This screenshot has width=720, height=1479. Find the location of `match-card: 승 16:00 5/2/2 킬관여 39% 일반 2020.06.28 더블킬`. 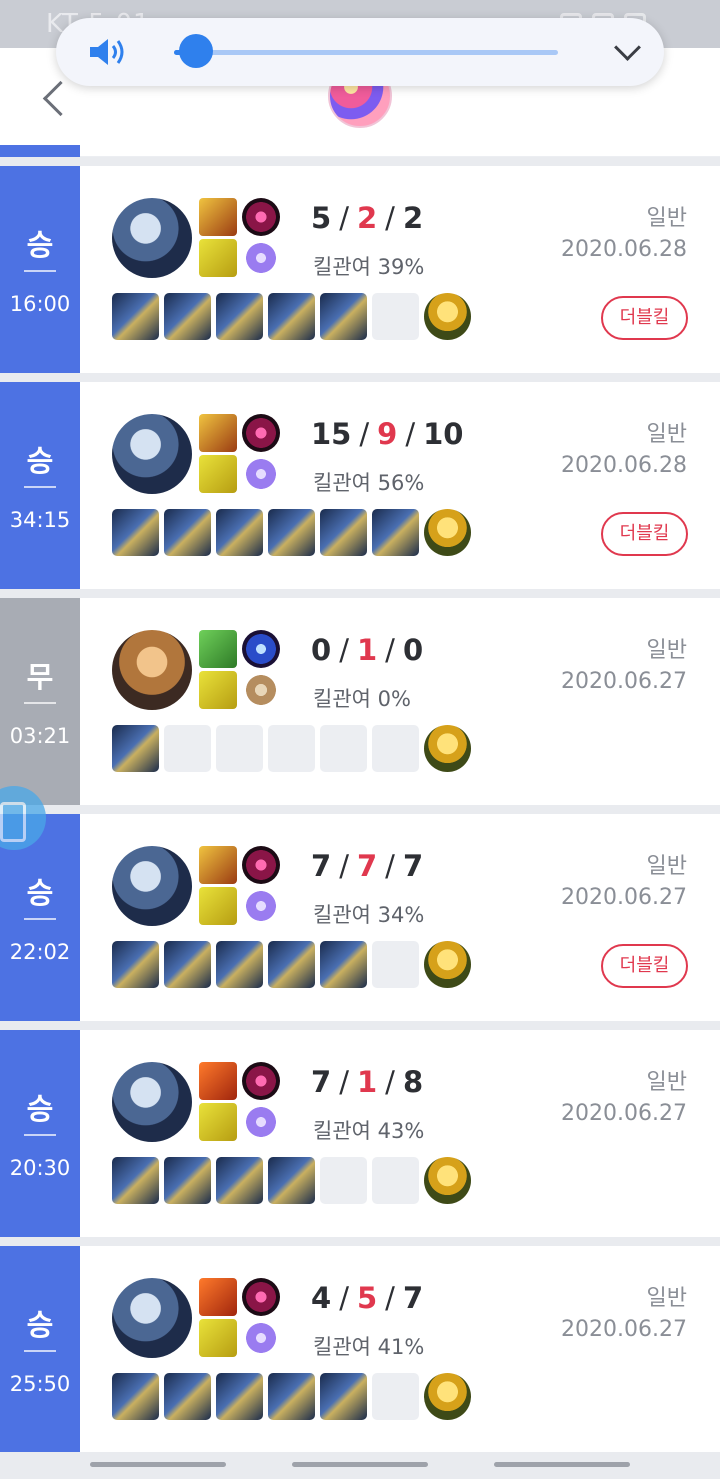

match-card: 승 16:00 5/2/2 킬관여 39% 일반 2020.06.28 더블킬 is located at coordinates (360, 269).